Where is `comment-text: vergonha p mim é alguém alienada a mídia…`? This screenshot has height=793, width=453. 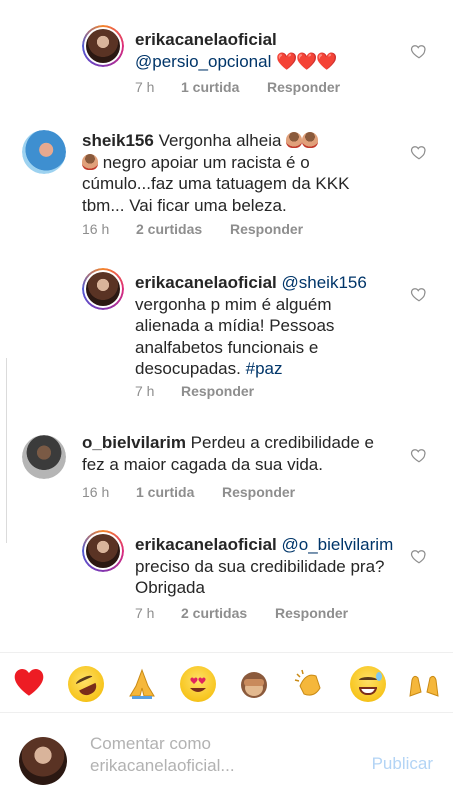 comment-text: vergonha p mim é alguém alienada a mídia… is located at coordinates (235, 336).